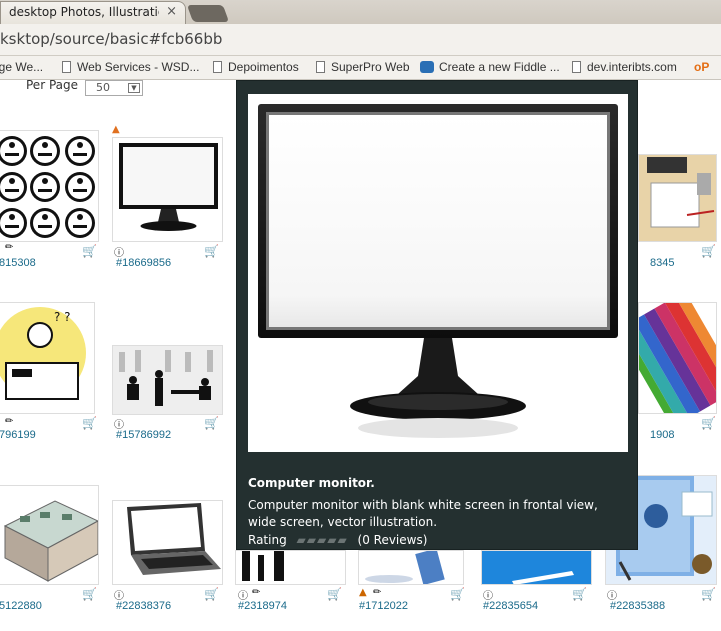  I want to click on thumbnail-desk, so click(677, 198).